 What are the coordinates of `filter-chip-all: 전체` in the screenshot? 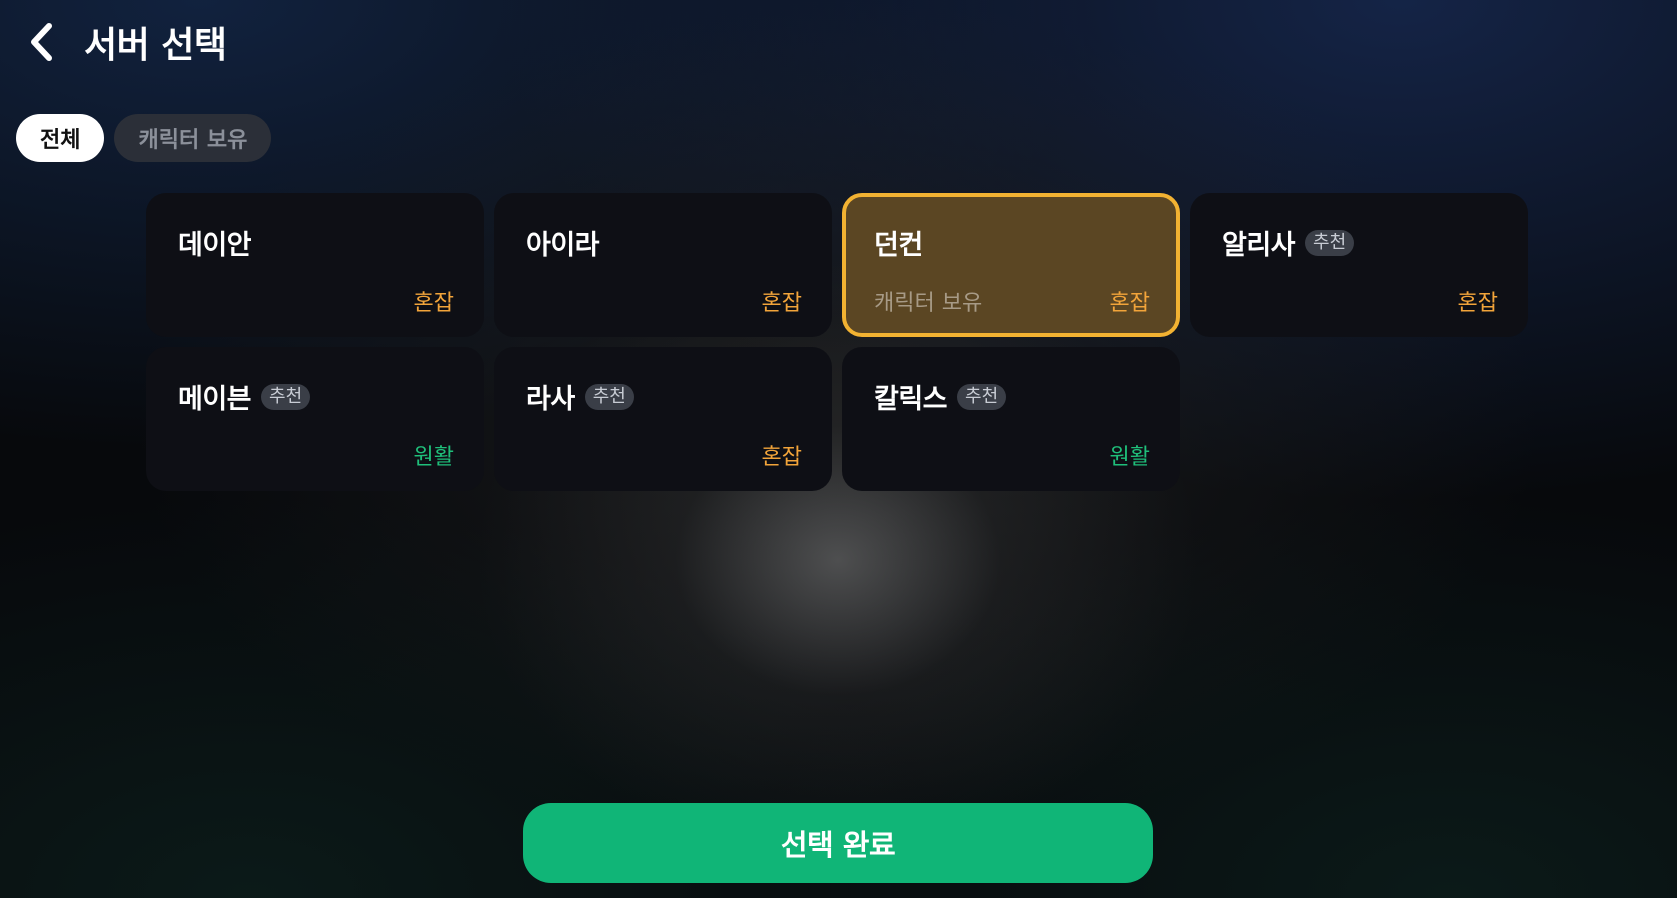 It's located at (60, 138).